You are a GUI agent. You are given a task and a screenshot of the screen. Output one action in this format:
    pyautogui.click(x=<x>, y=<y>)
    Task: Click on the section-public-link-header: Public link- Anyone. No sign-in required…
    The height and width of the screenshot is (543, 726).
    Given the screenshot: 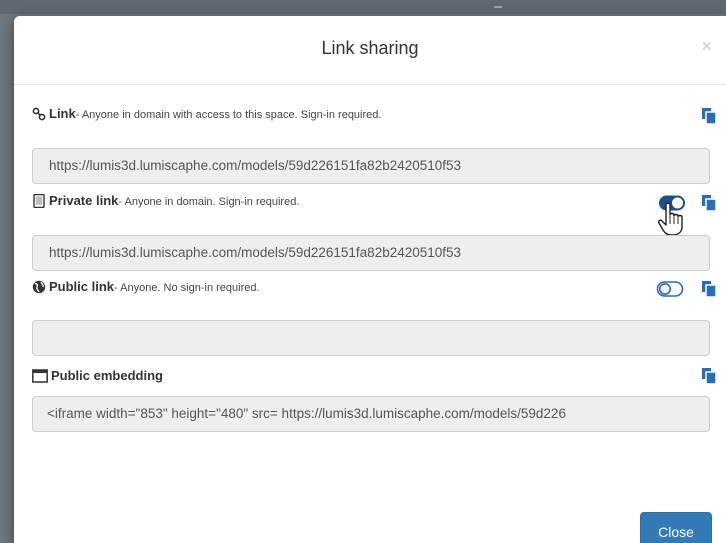 What is the action you would take?
    pyautogui.click(x=372, y=289)
    